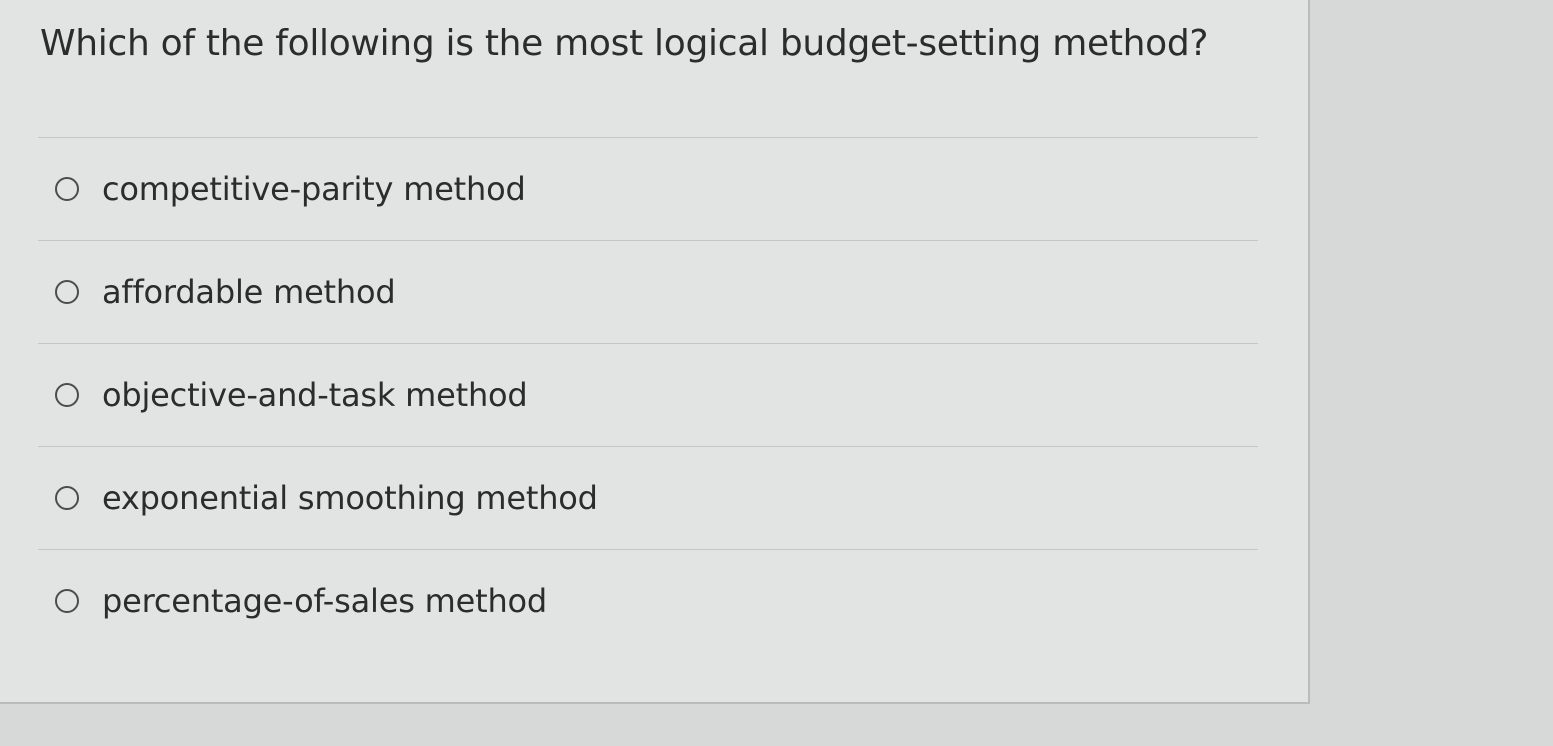 This screenshot has height=746, width=1553. Describe the element at coordinates (648, 292) in the screenshot. I see `answer-option: affordable method` at that location.